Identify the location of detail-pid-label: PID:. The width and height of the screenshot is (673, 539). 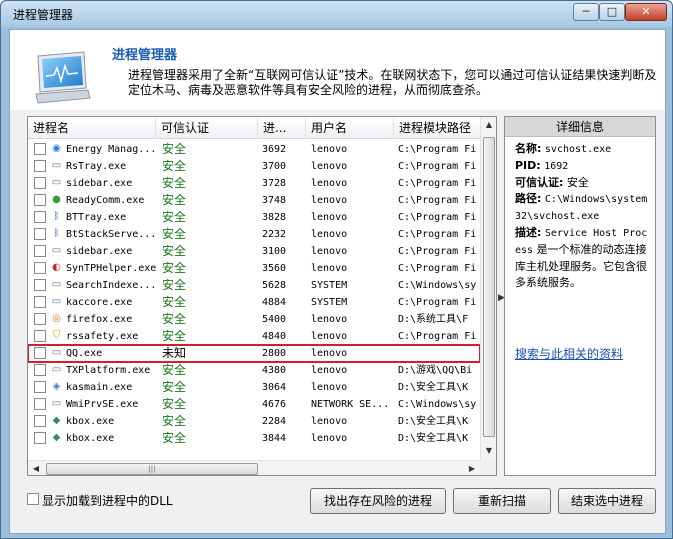
(528, 165).